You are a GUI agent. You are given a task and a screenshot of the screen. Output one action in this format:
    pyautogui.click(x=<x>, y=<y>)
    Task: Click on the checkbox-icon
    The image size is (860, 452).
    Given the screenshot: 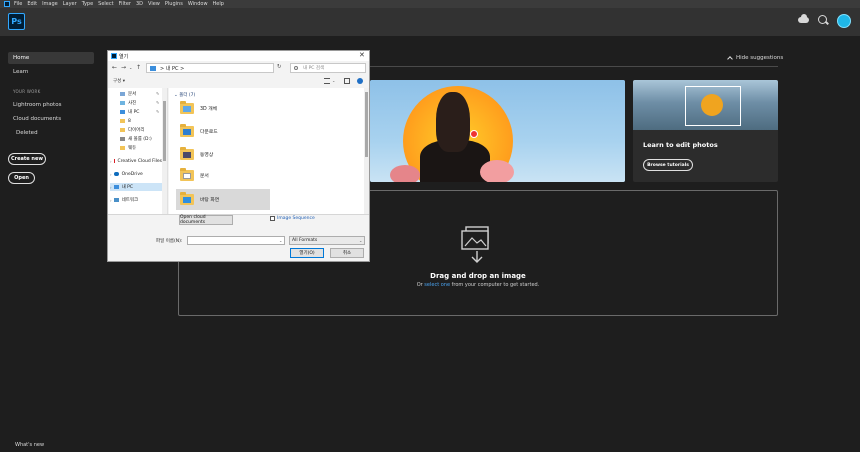 What is the action you would take?
    pyautogui.click(x=272, y=218)
    